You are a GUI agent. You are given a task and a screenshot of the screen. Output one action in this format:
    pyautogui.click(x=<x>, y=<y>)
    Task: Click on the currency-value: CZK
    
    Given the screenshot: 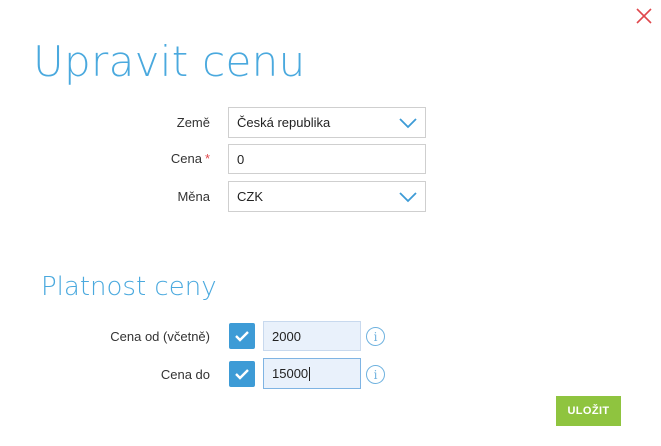 What is the action you would take?
    pyautogui.click(x=250, y=196)
    